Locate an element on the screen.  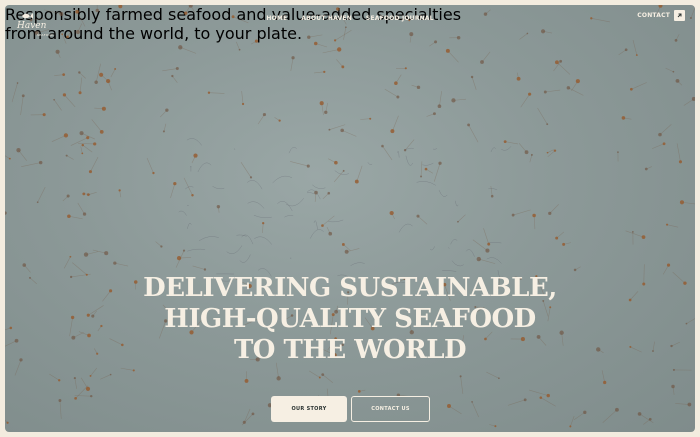
contact-button is located at coordinates (679, 15).